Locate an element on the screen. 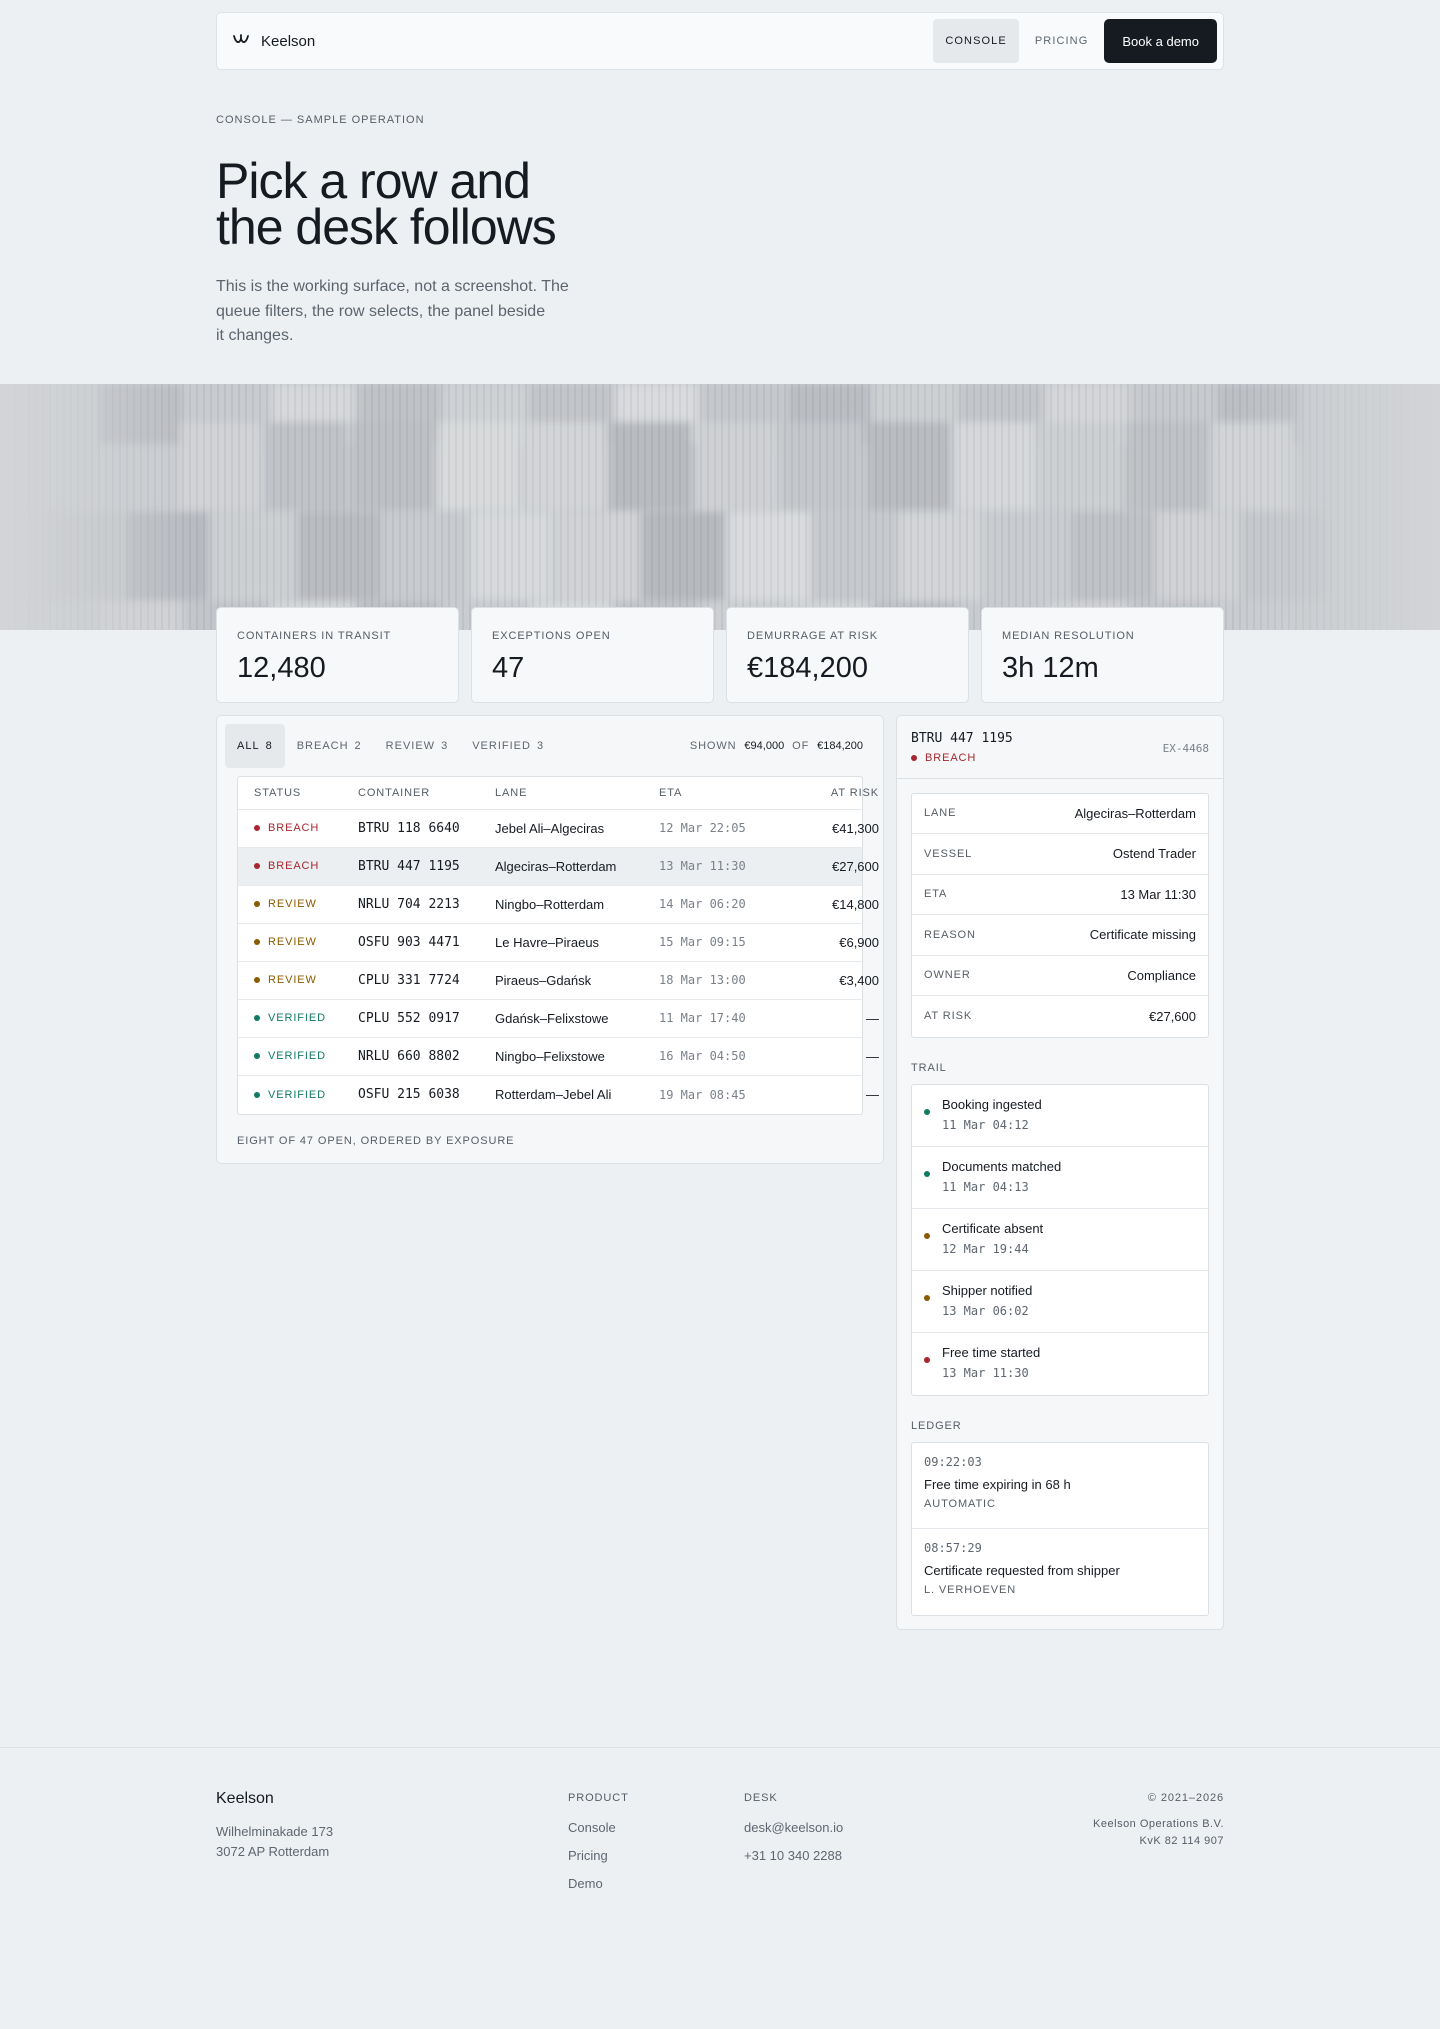 The image size is (1440, 2029). status-text: VERIFIED is located at coordinates (297, 1056).